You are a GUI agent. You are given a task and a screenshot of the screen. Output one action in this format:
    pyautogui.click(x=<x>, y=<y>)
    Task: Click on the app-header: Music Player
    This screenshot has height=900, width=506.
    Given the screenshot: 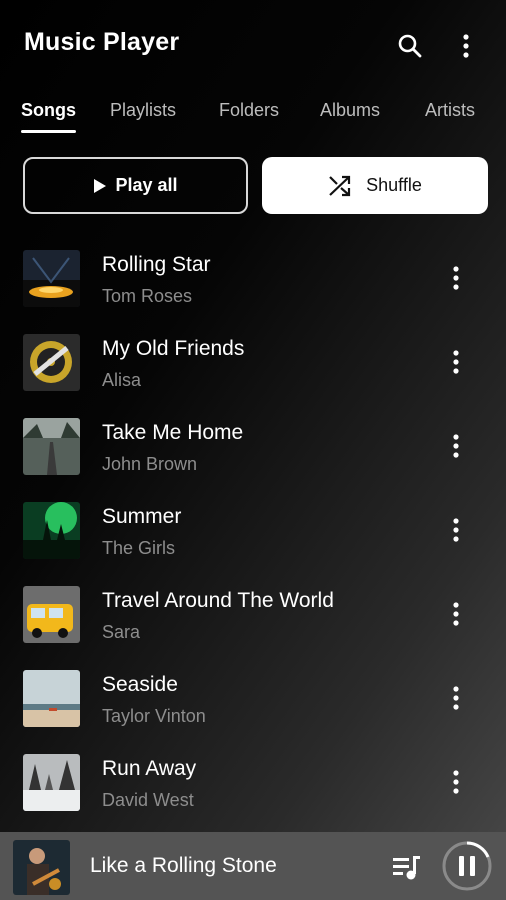 What is the action you would take?
    pyautogui.click(x=253, y=44)
    